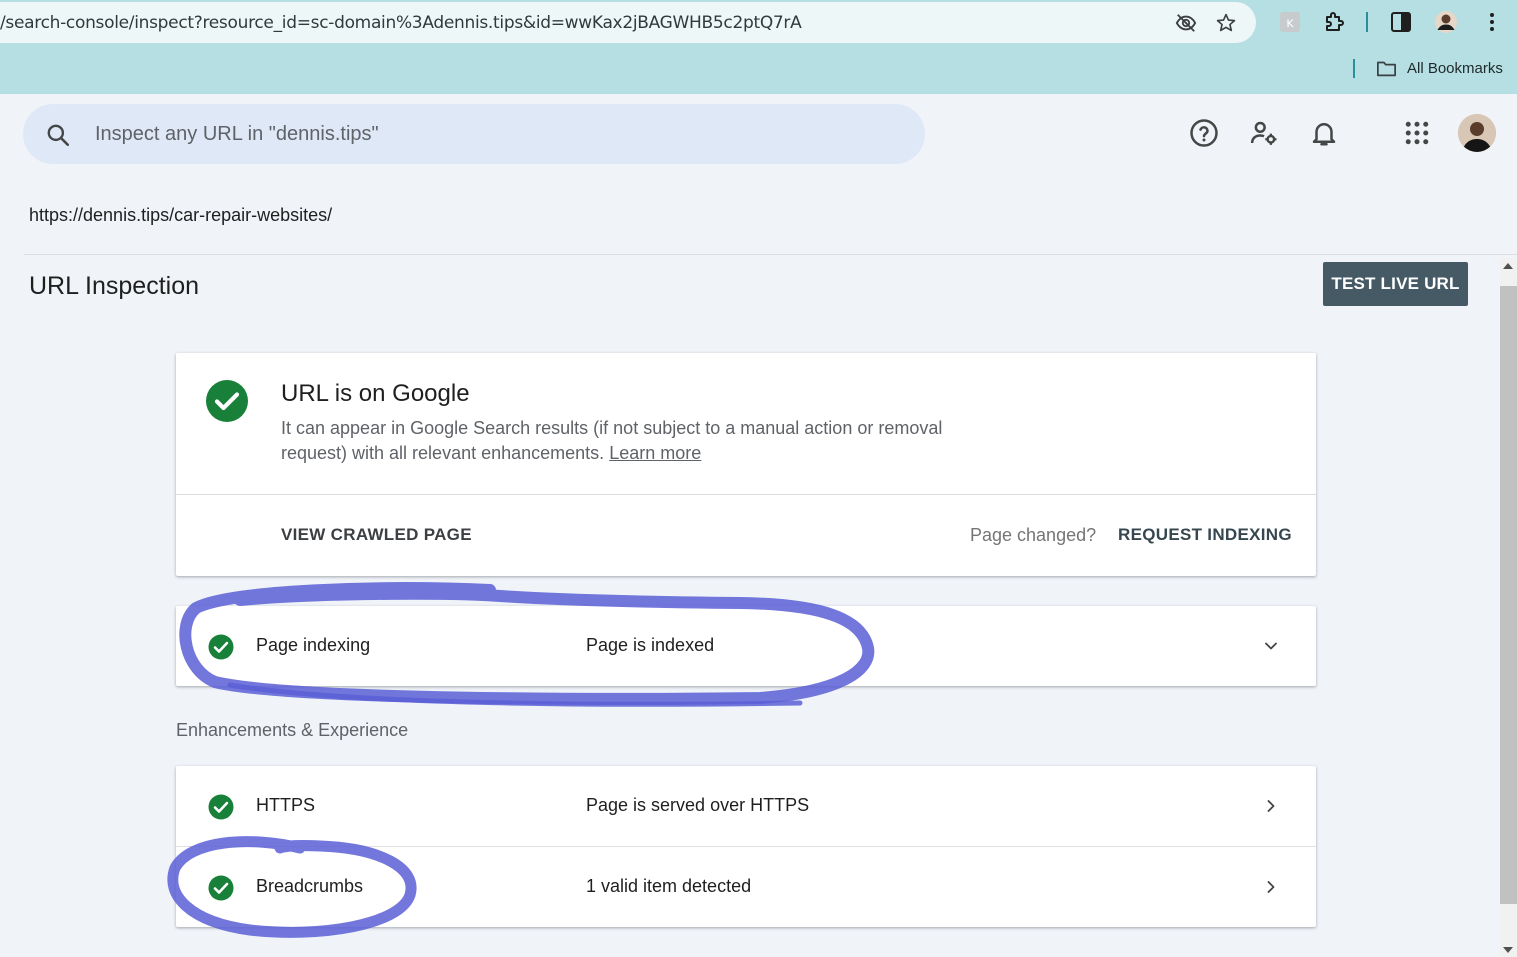 The image size is (1517, 957). What do you see at coordinates (655, 453) in the screenshot?
I see `learn-more-link: Learn more` at bounding box center [655, 453].